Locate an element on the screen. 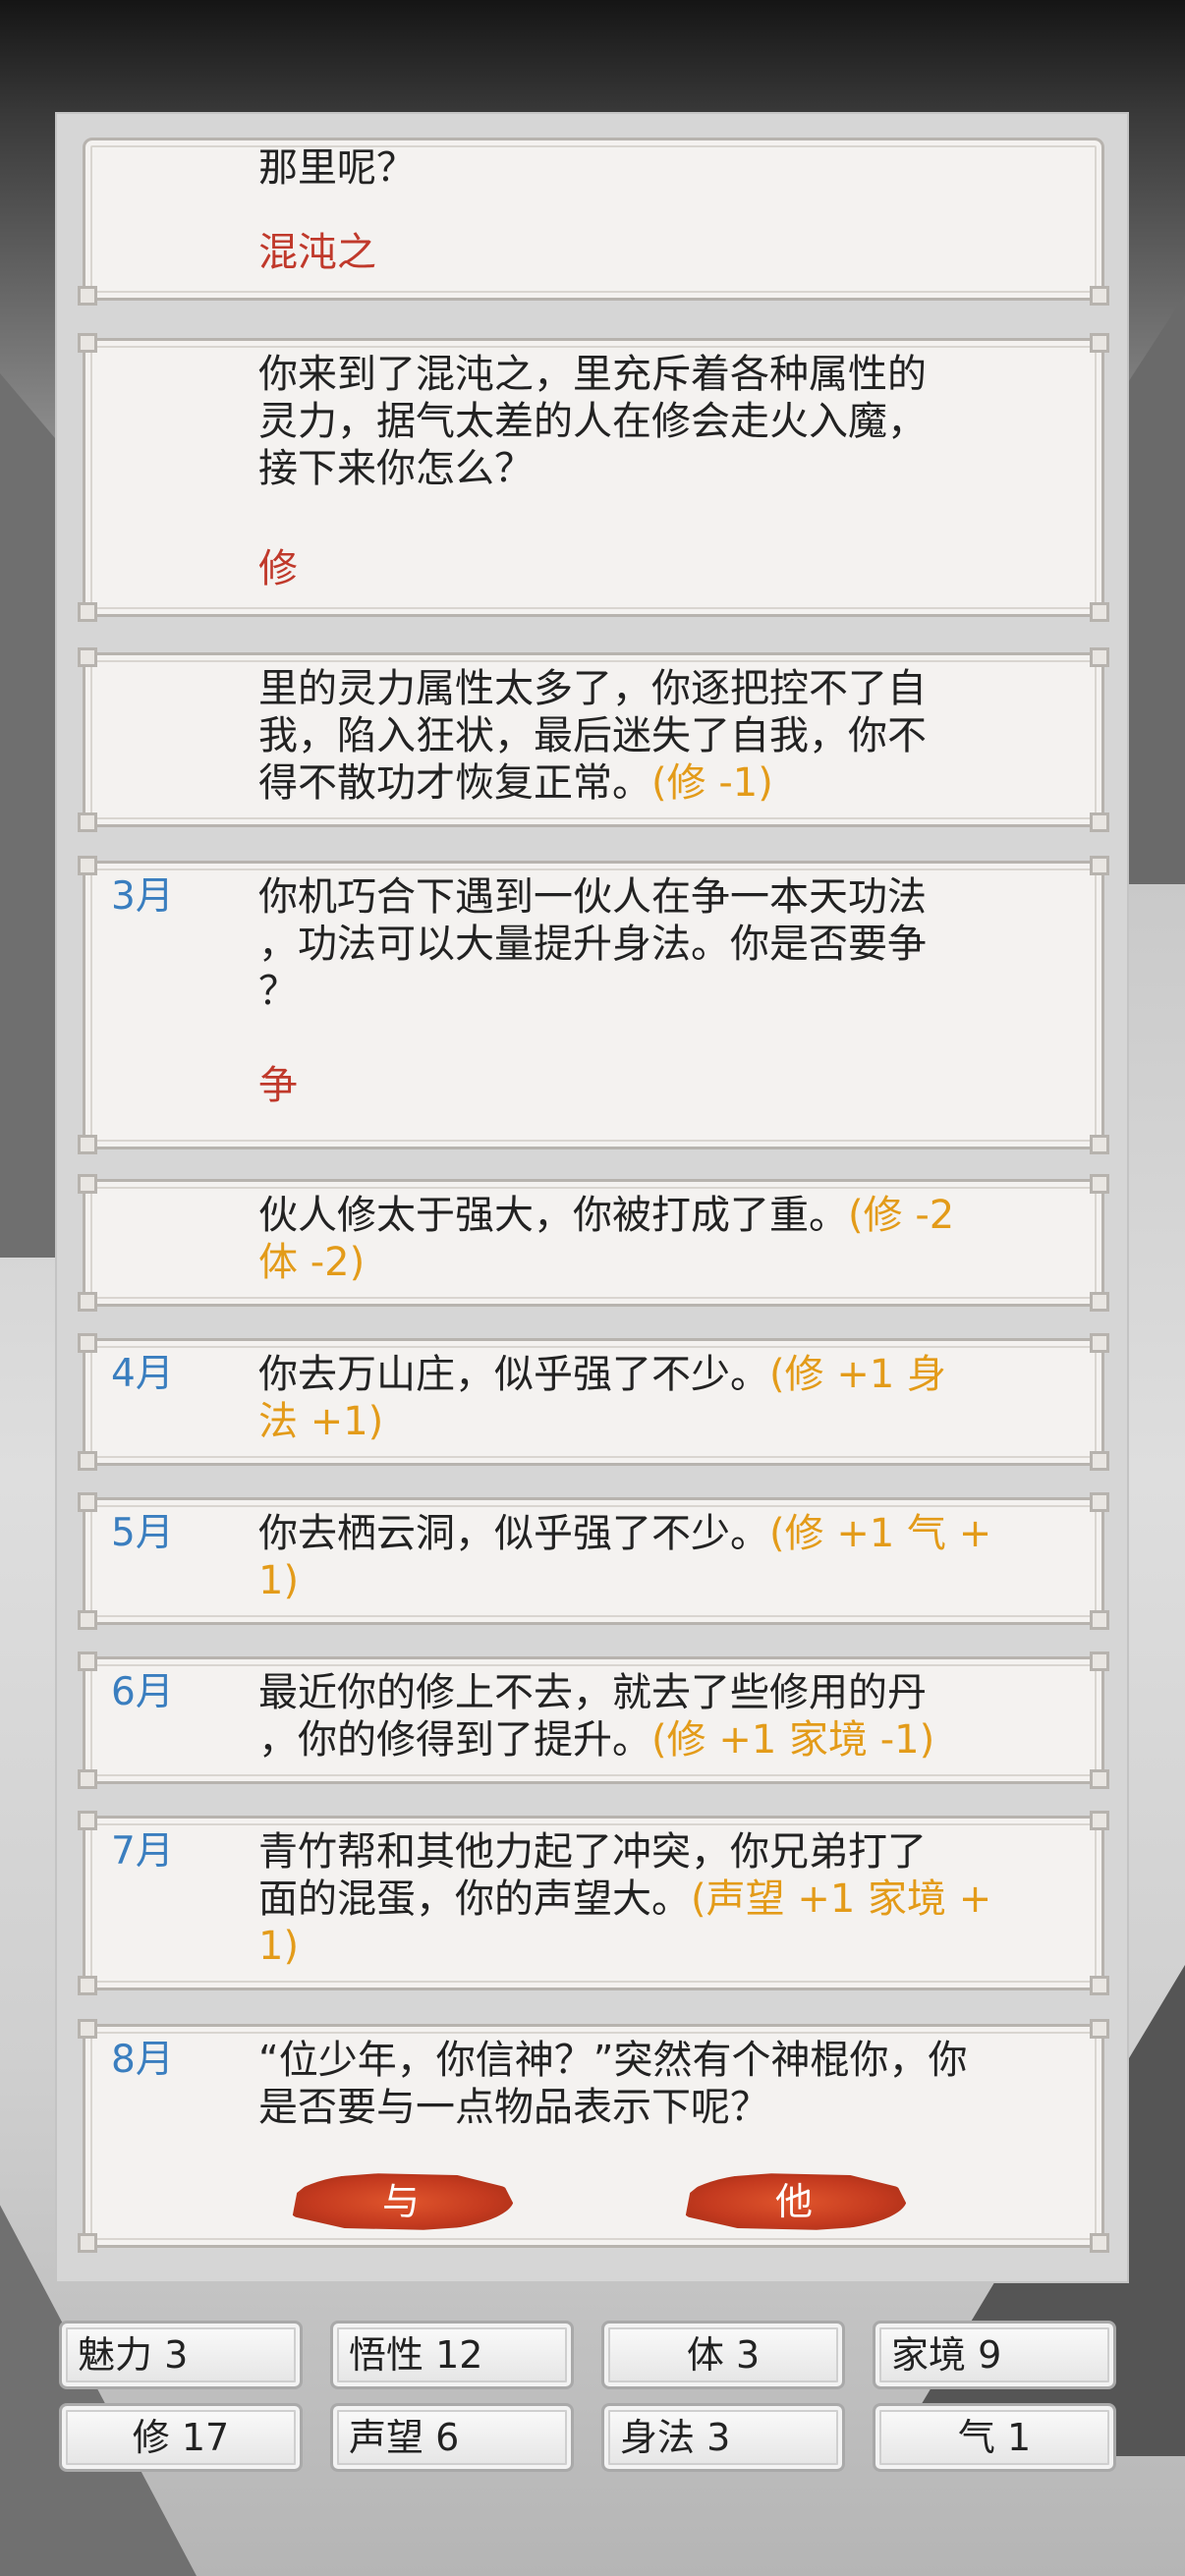  event-choice: 混沌之 is located at coordinates (317, 252).